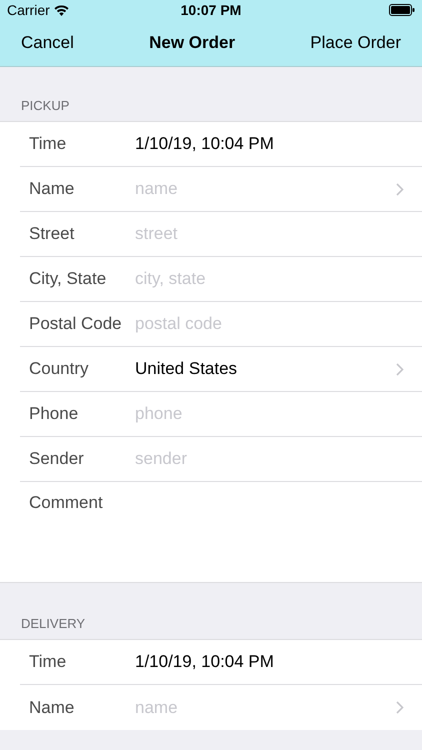  I want to click on input-field: phone, so click(269, 414).